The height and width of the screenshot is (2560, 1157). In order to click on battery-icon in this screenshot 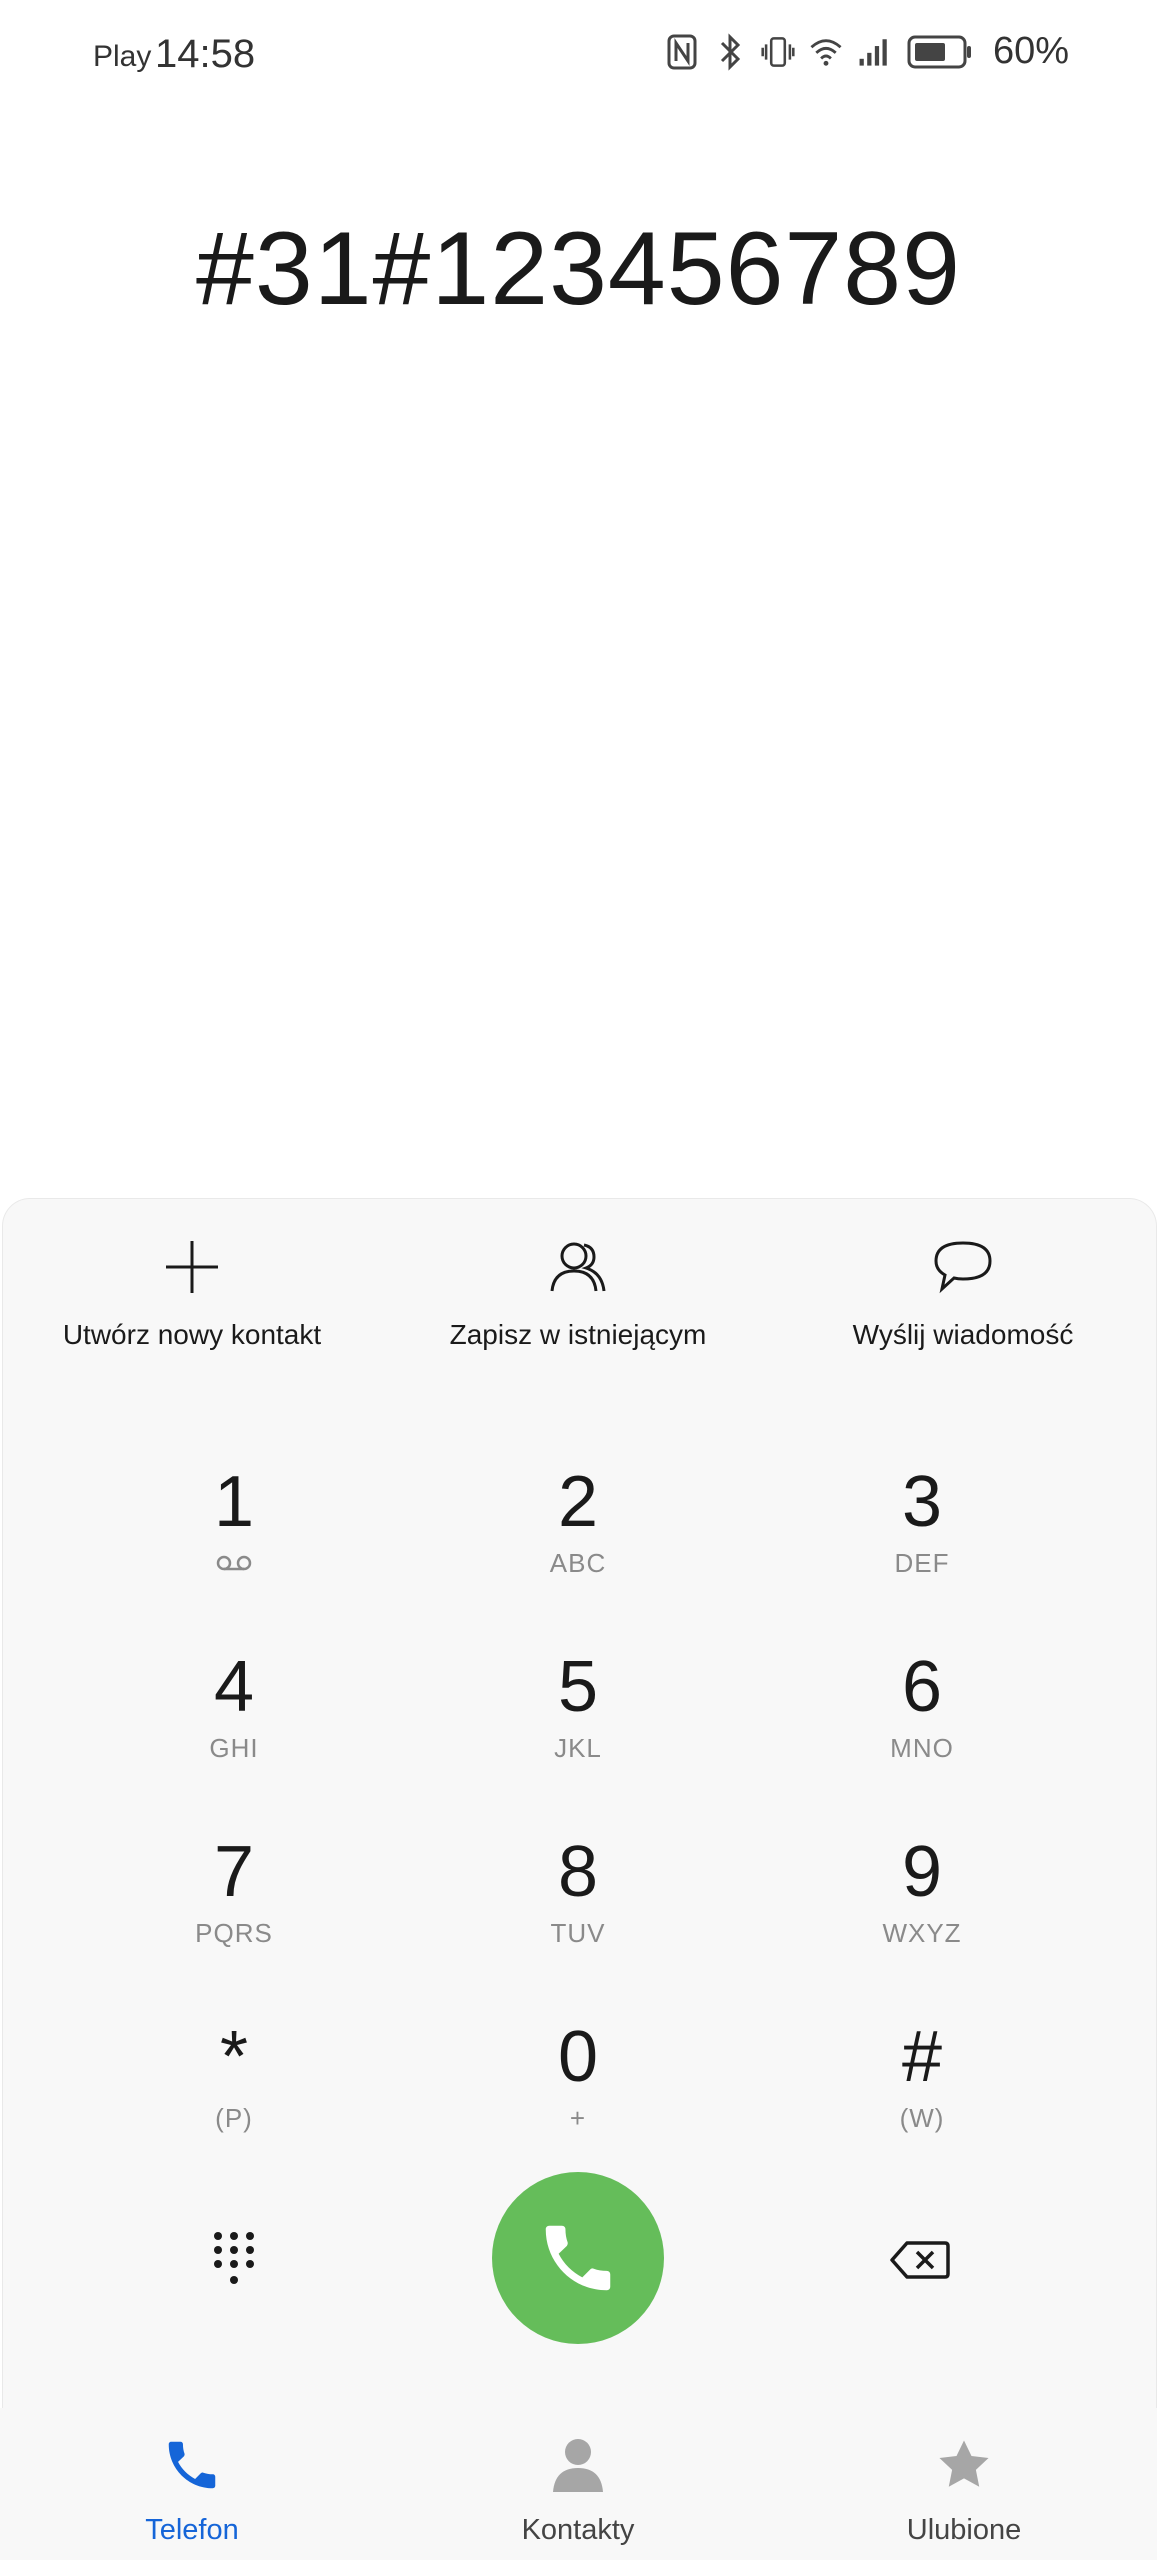, I will do `click(940, 52)`.